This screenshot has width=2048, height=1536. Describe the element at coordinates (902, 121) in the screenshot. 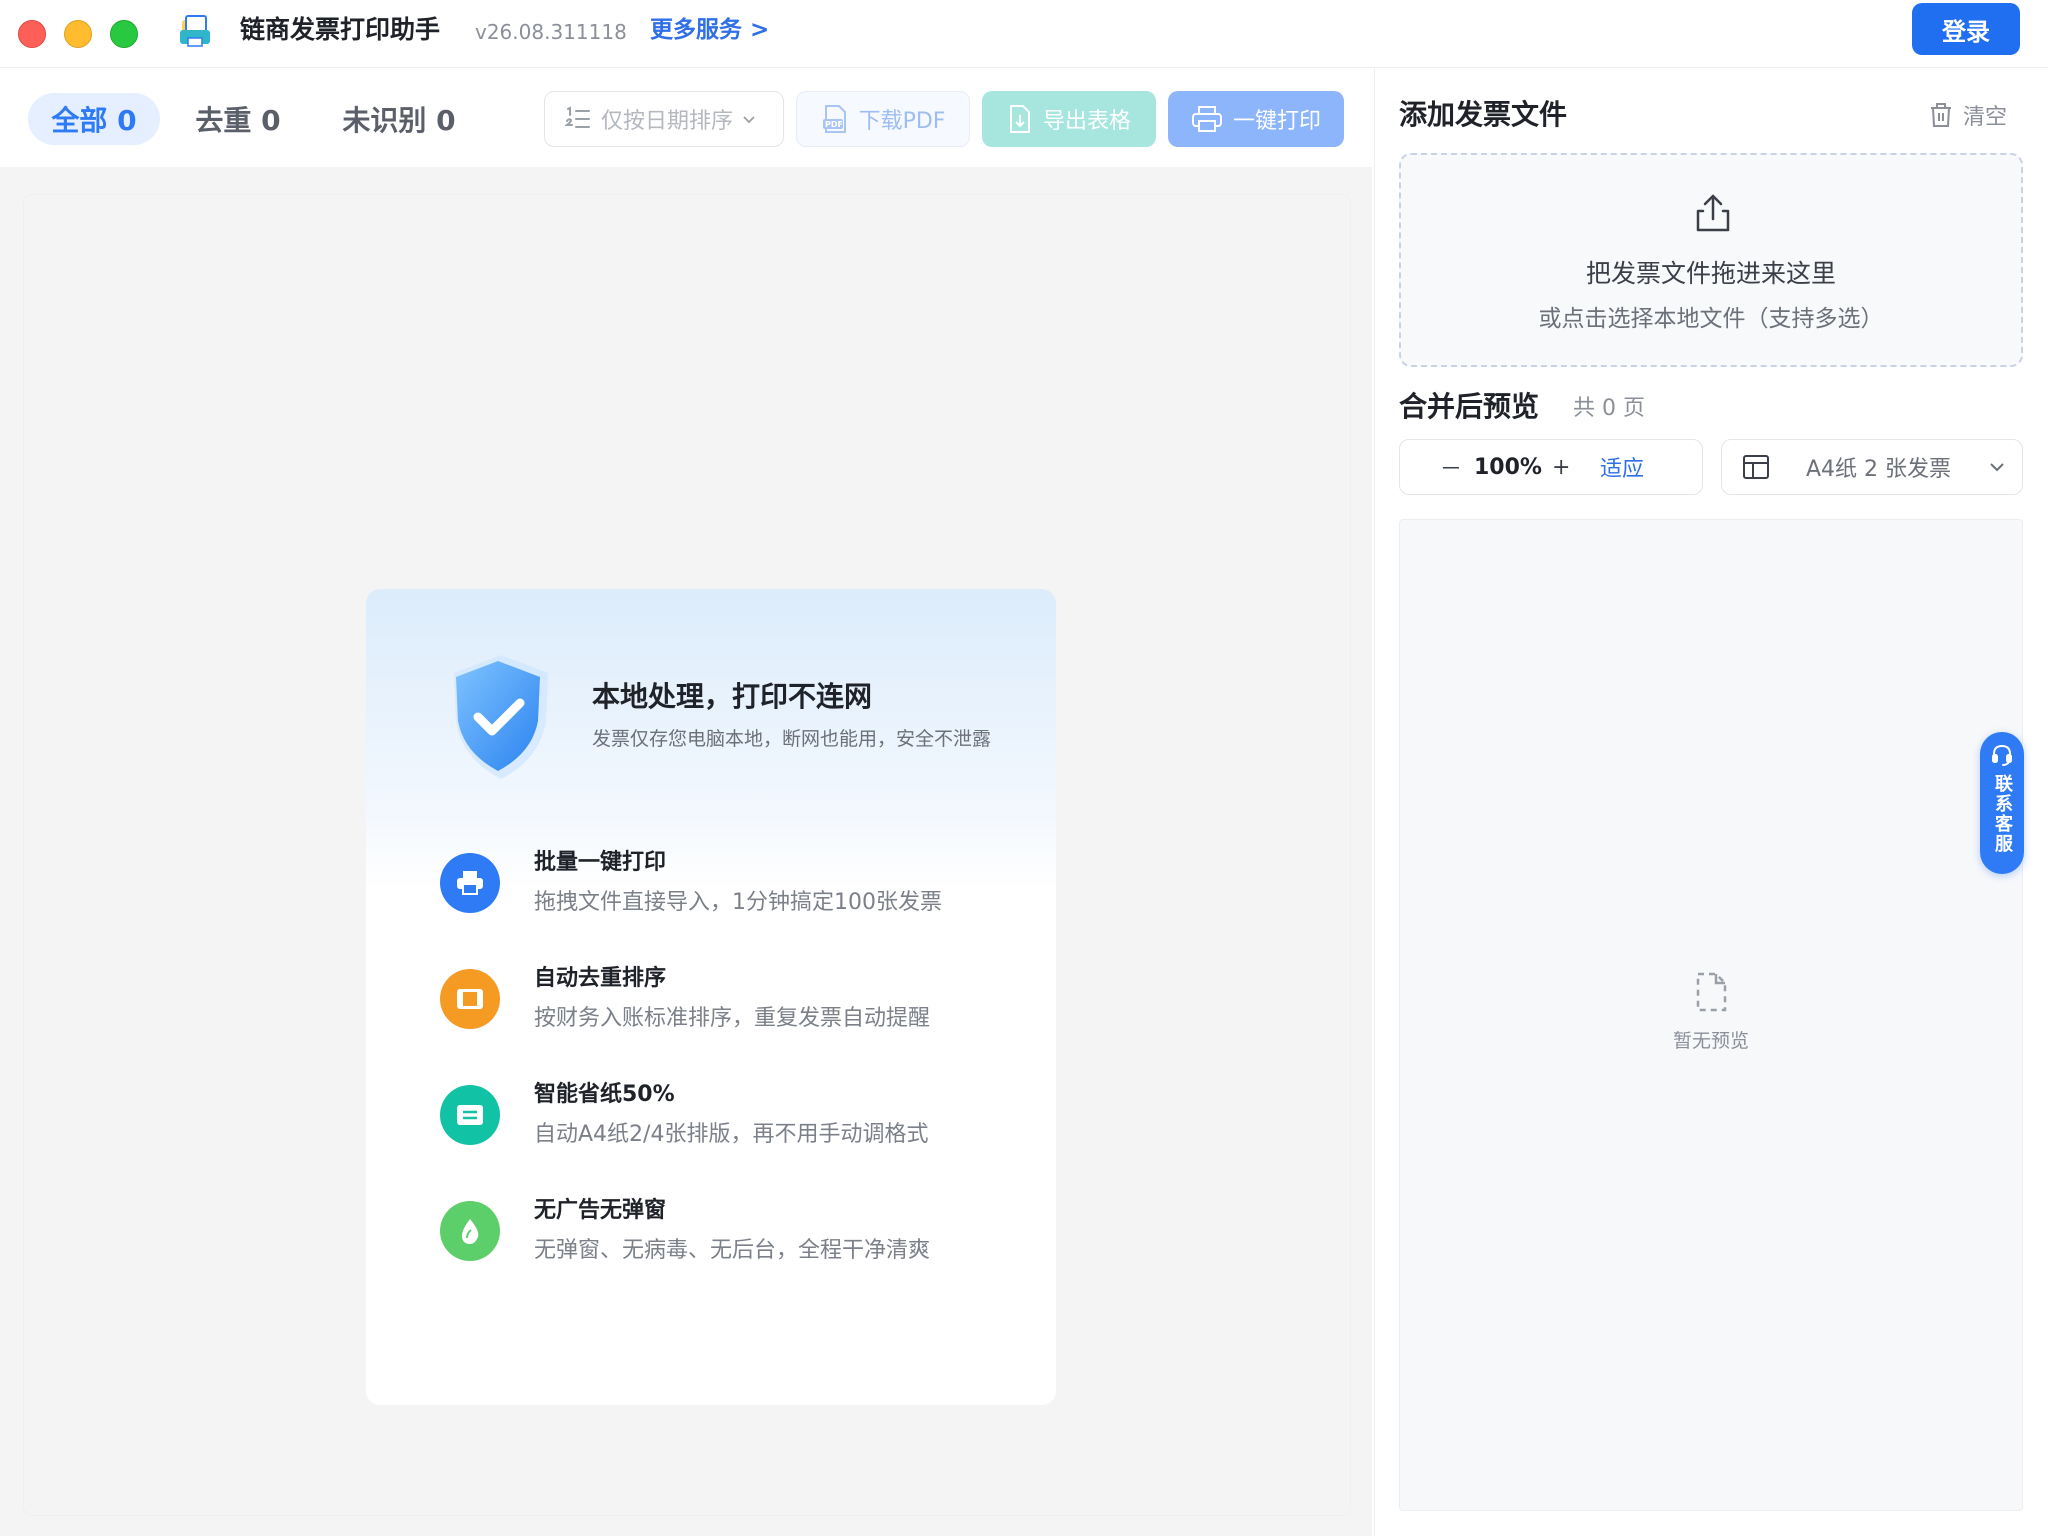

I see `download-pdf-label: 下载PDF` at that location.